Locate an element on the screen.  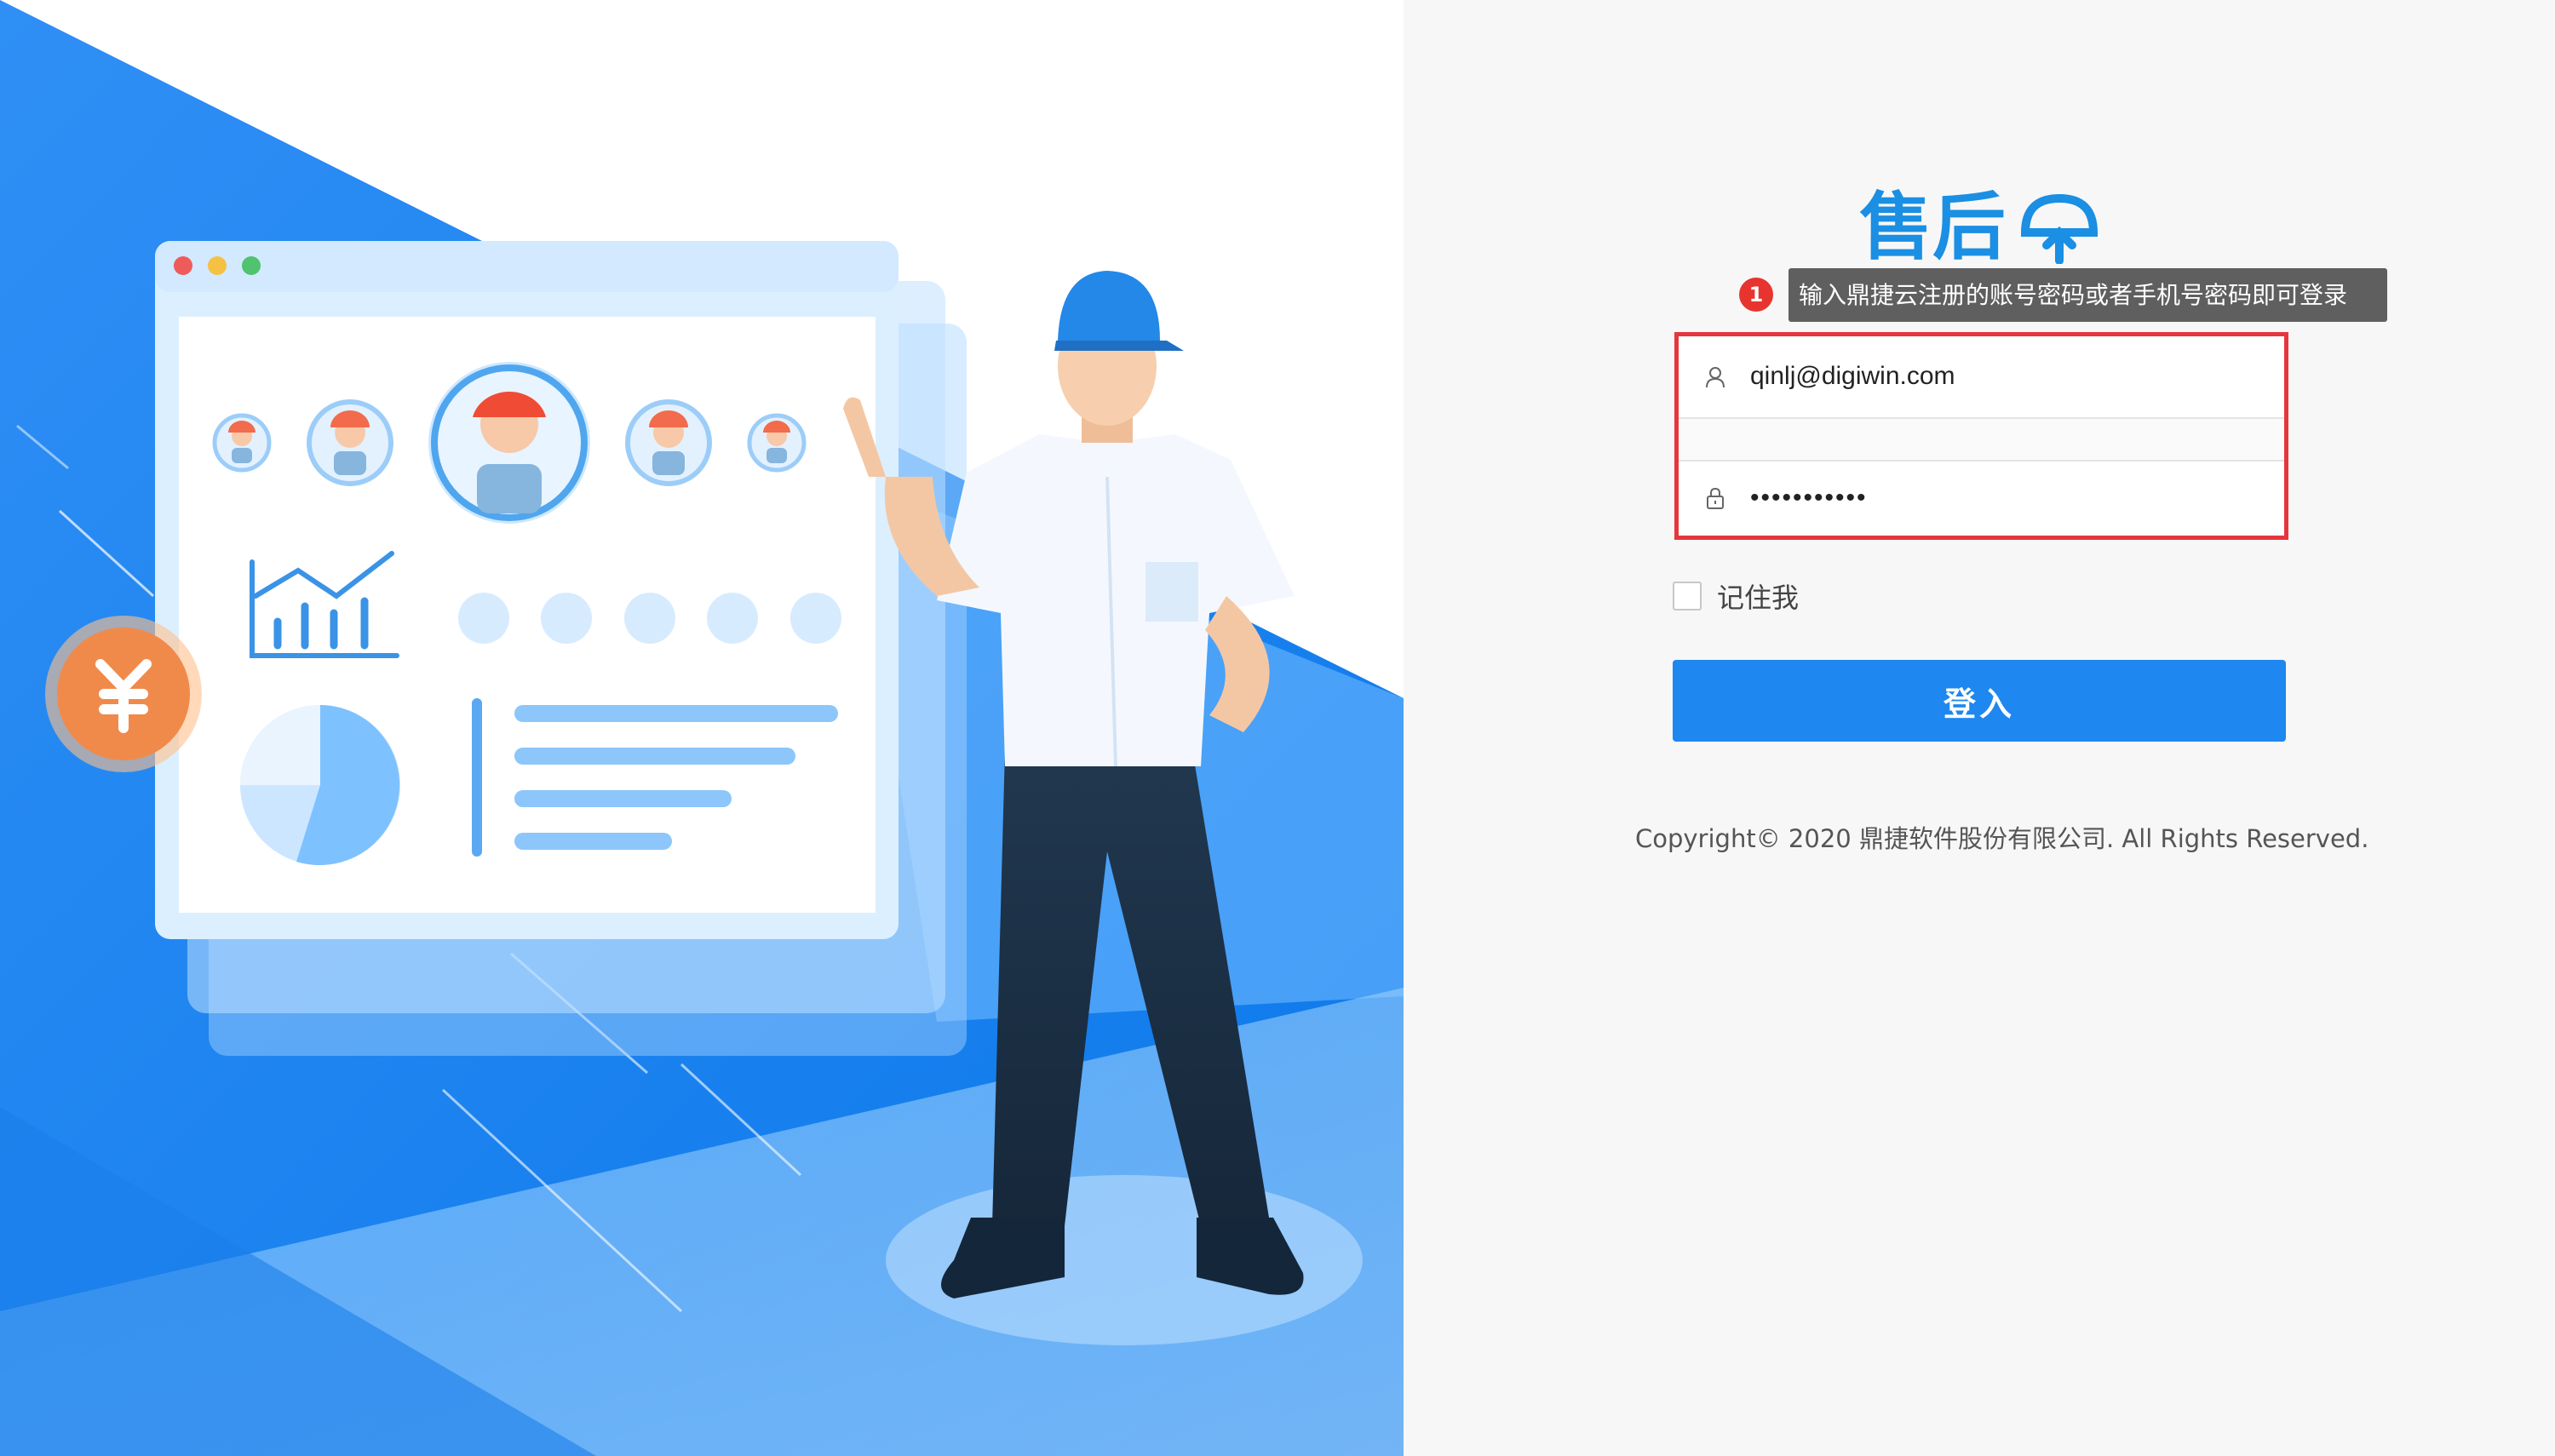
user-icon is located at coordinates (1715, 377).